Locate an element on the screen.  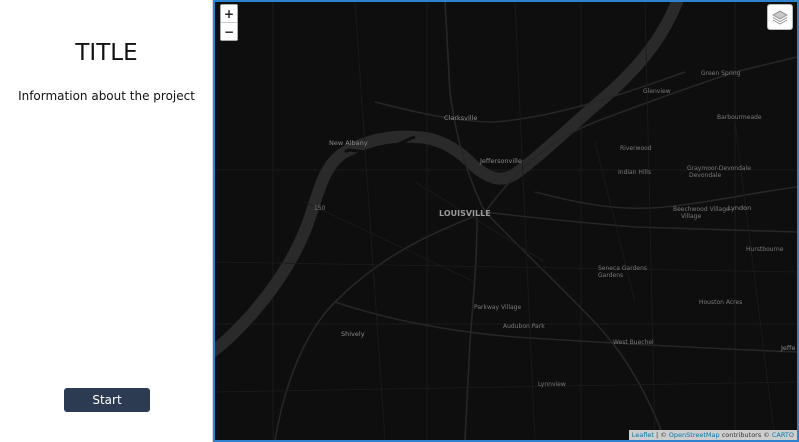
map-label: West Buechel is located at coordinates (633, 342).